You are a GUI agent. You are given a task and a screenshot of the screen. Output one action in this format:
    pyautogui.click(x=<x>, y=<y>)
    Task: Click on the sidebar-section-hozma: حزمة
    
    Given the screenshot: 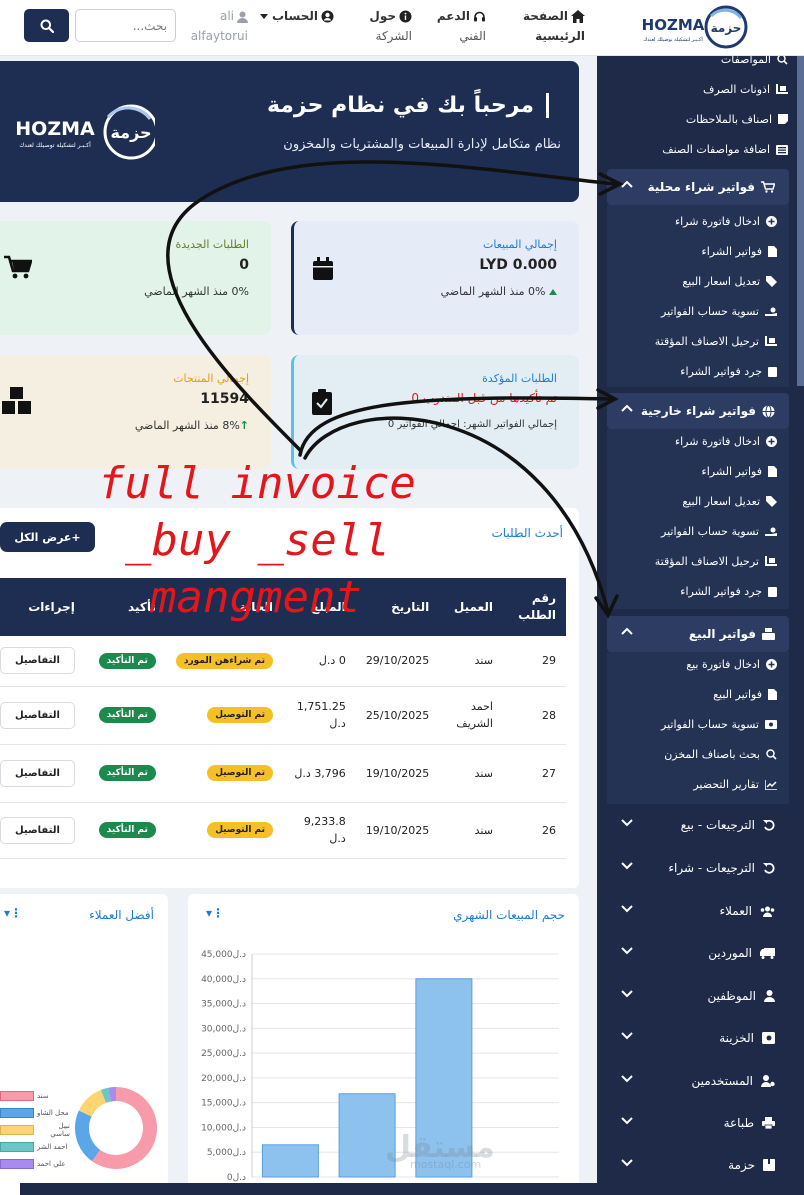 What is the action you would take?
    pyautogui.click(x=698, y=1165)
    